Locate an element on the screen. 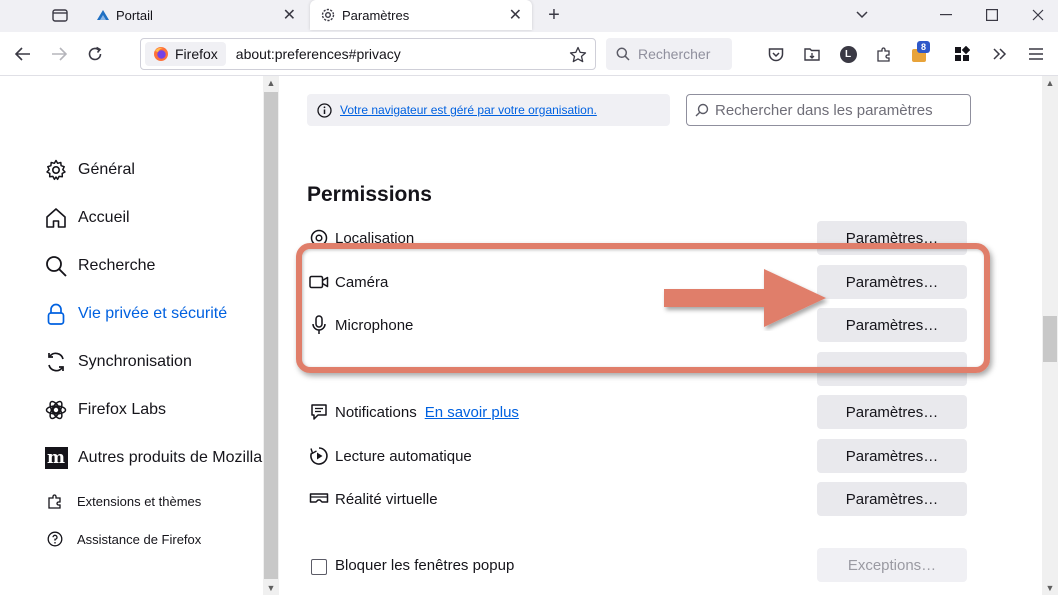 This screenshot has width=1058, height=595. permission-row-virtual-reality: Réalité virtuelle is located at coordinates (373, 499).